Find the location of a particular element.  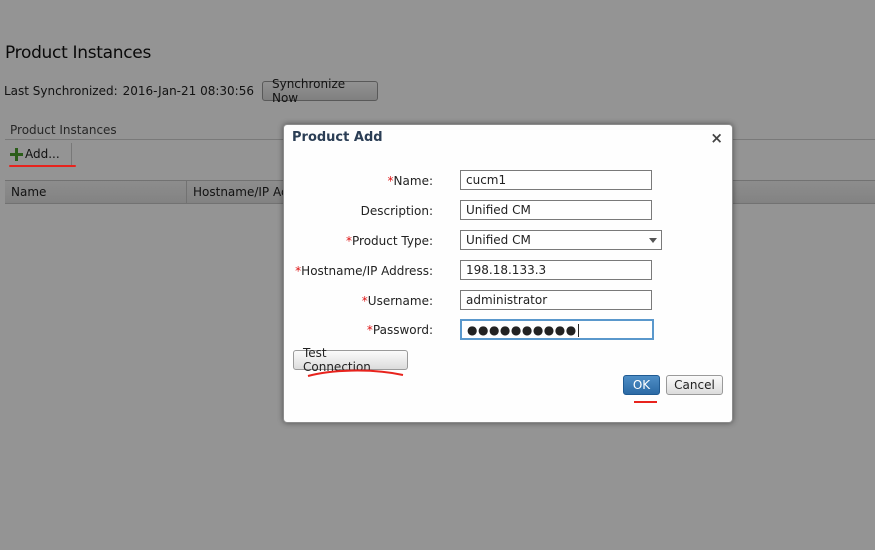

ok-button: OK is located at coordinates (641, 385).